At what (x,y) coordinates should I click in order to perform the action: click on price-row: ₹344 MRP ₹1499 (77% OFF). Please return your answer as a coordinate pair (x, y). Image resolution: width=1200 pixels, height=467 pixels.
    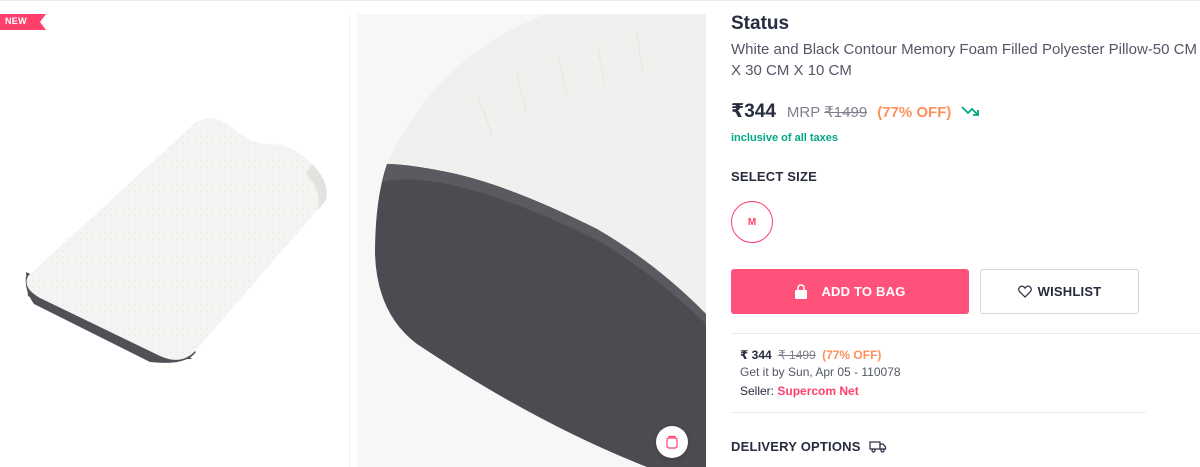
    Looking at the image, I should click on (856, 111).